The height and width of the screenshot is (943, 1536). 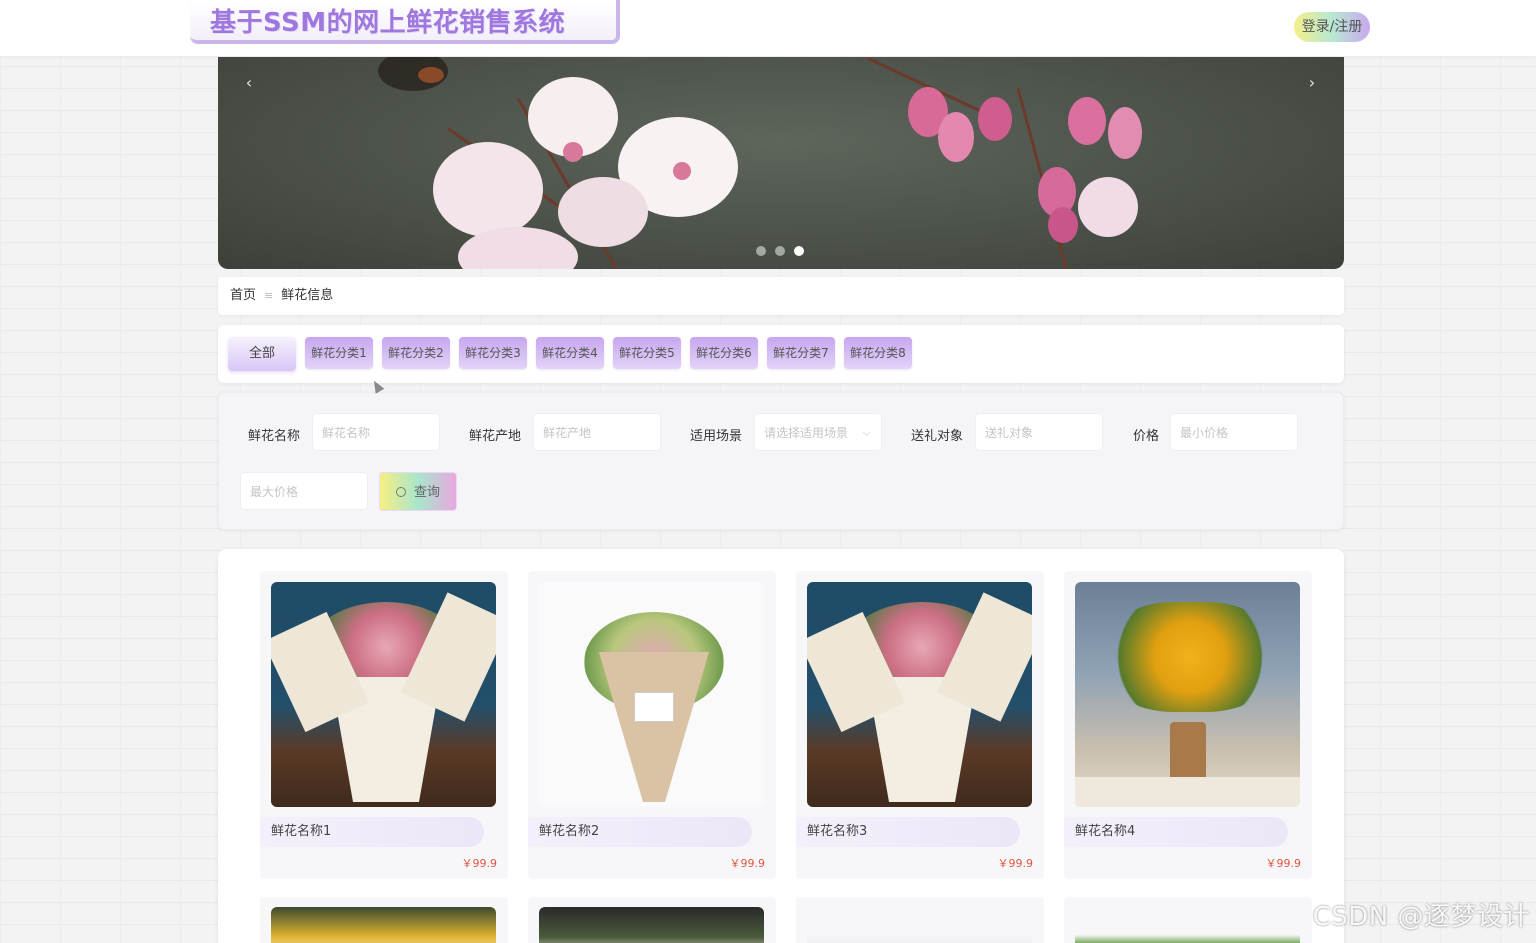 I want to click on flower-origin-label: 鲜花产地, so click(x=495, y=436).